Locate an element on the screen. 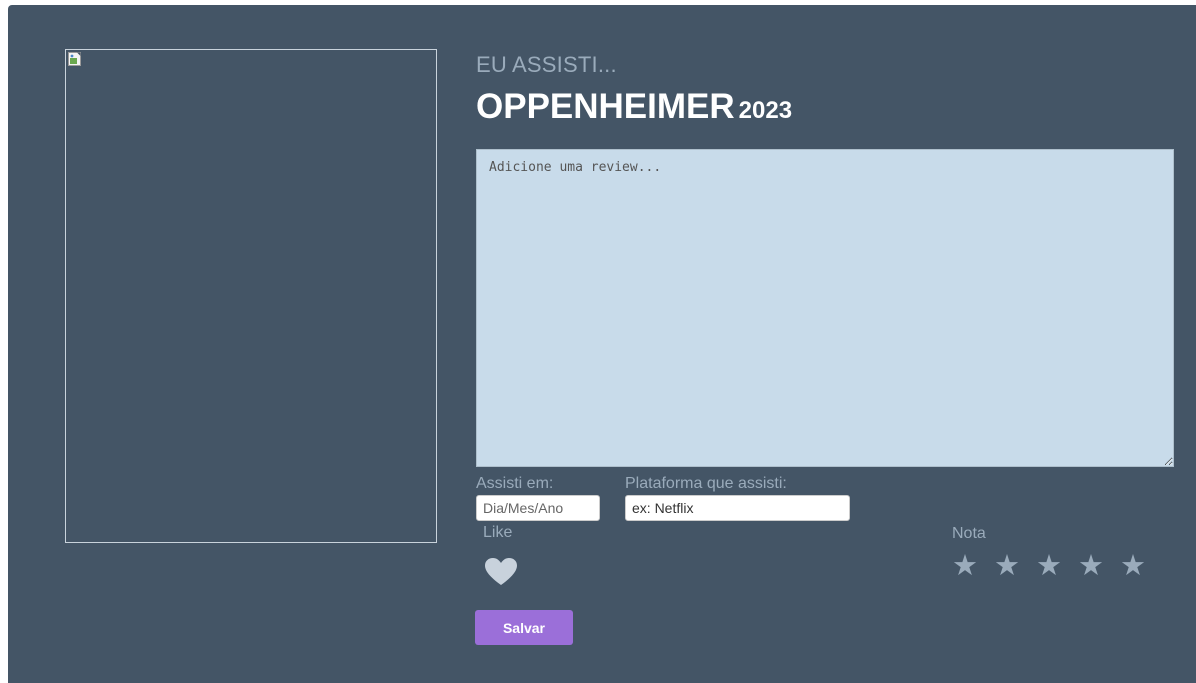 This screenshot has height=683, width=1196. like-label: Like is located at coordinates (498, 532).